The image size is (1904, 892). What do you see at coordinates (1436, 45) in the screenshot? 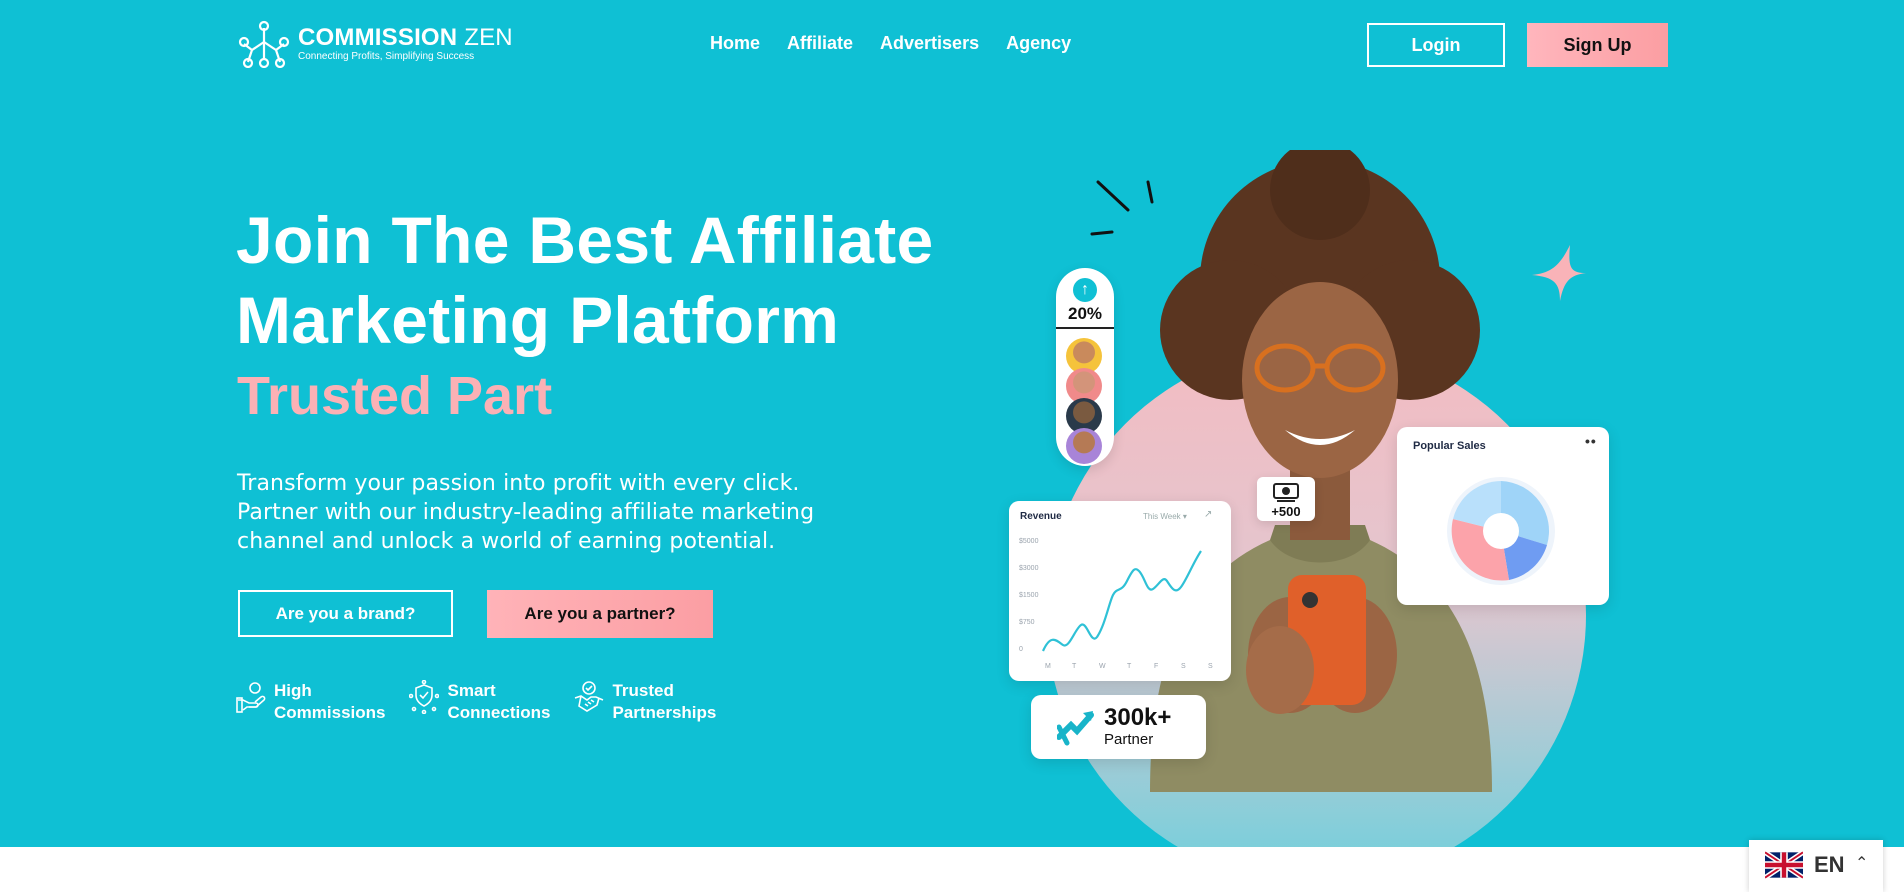
I see `login-button: Login` at bounding box center [1436, 45].